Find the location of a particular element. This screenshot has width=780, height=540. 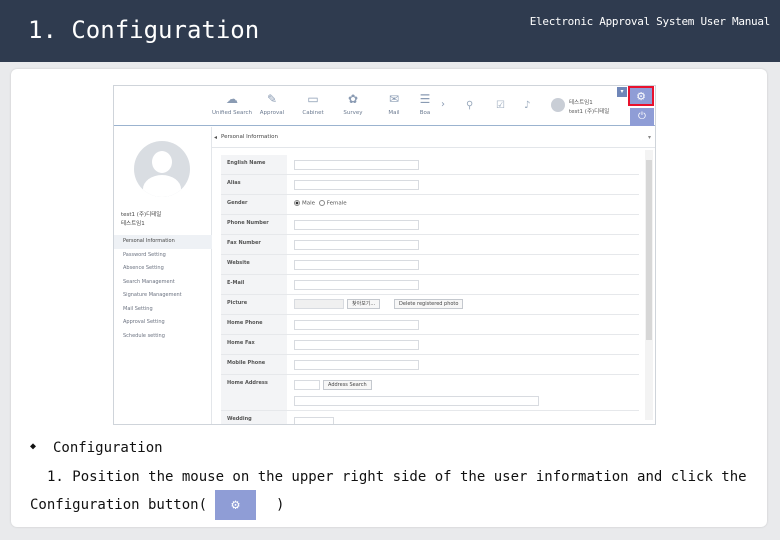

row-mobile-phone: Mobile Phone is located at coordinates (430, 365).